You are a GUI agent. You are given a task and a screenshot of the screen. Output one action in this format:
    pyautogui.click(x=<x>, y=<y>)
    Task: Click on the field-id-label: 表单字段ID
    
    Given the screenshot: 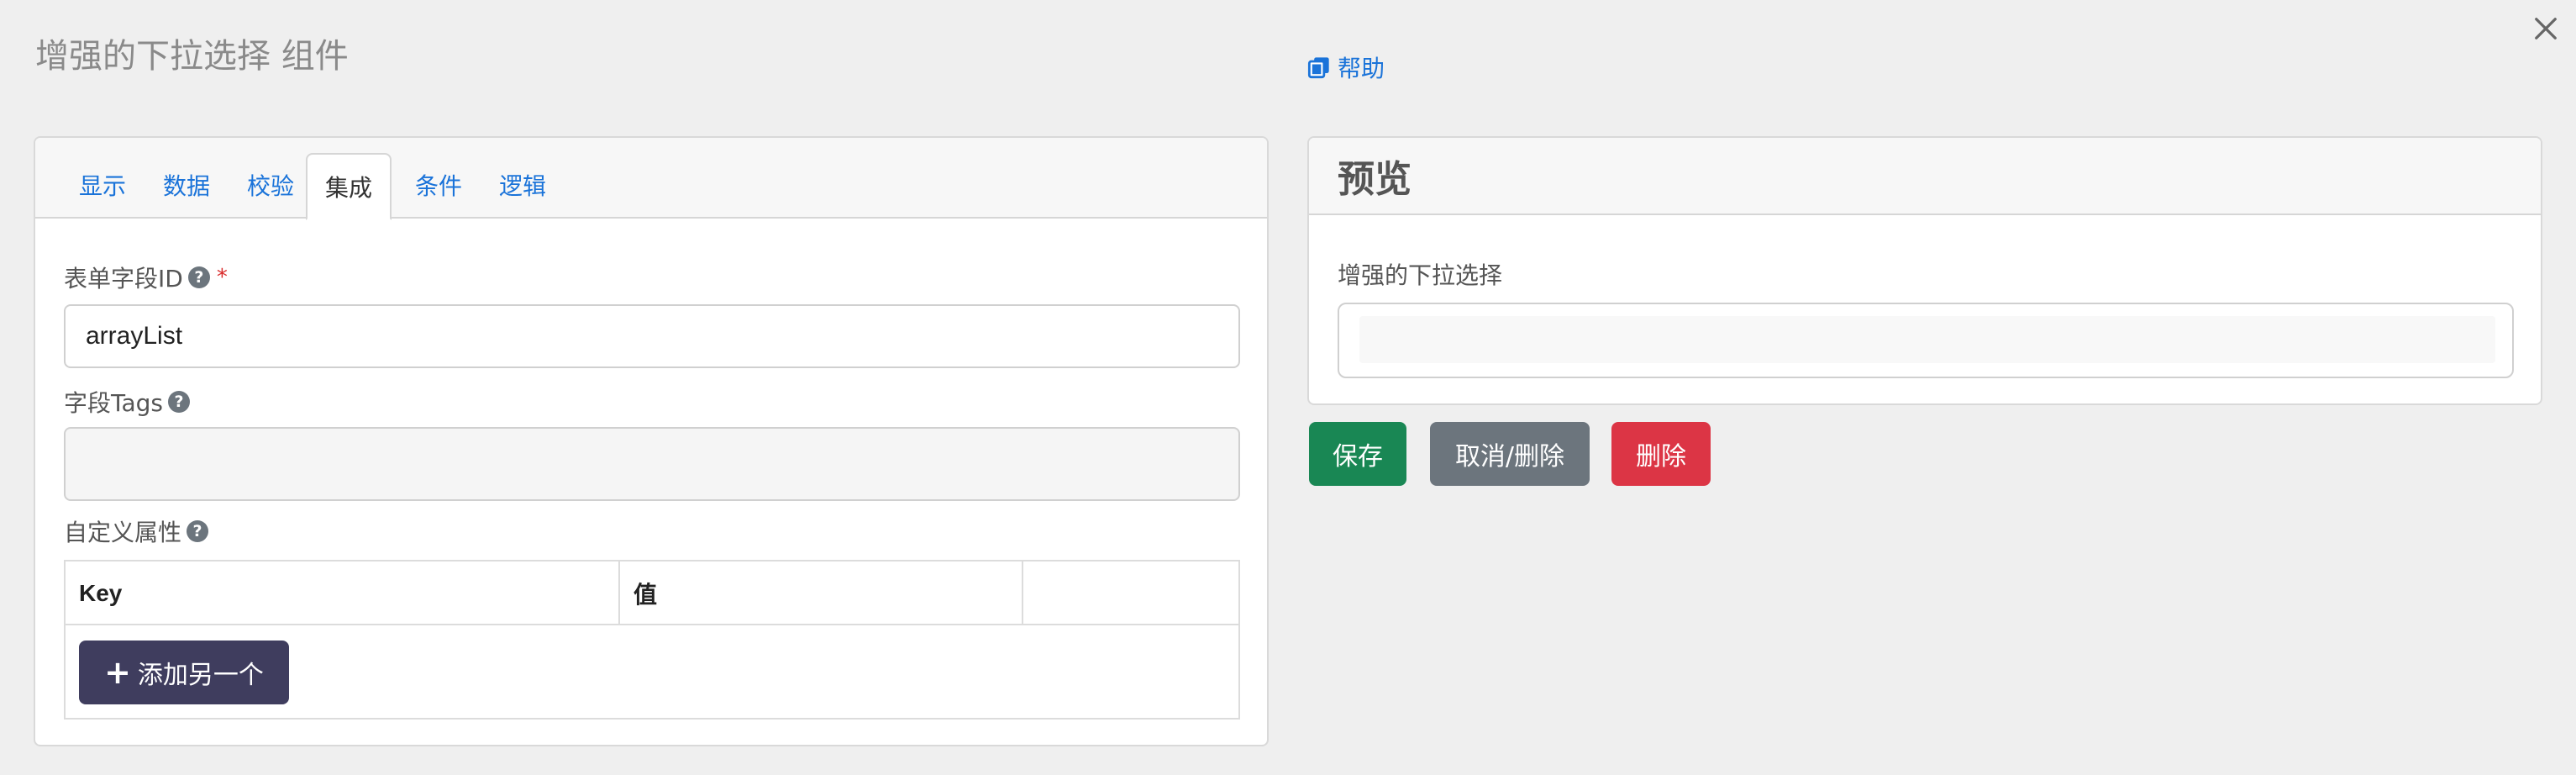 What is the action you would take?
    pyautogui.click(x=123, y=279)
    